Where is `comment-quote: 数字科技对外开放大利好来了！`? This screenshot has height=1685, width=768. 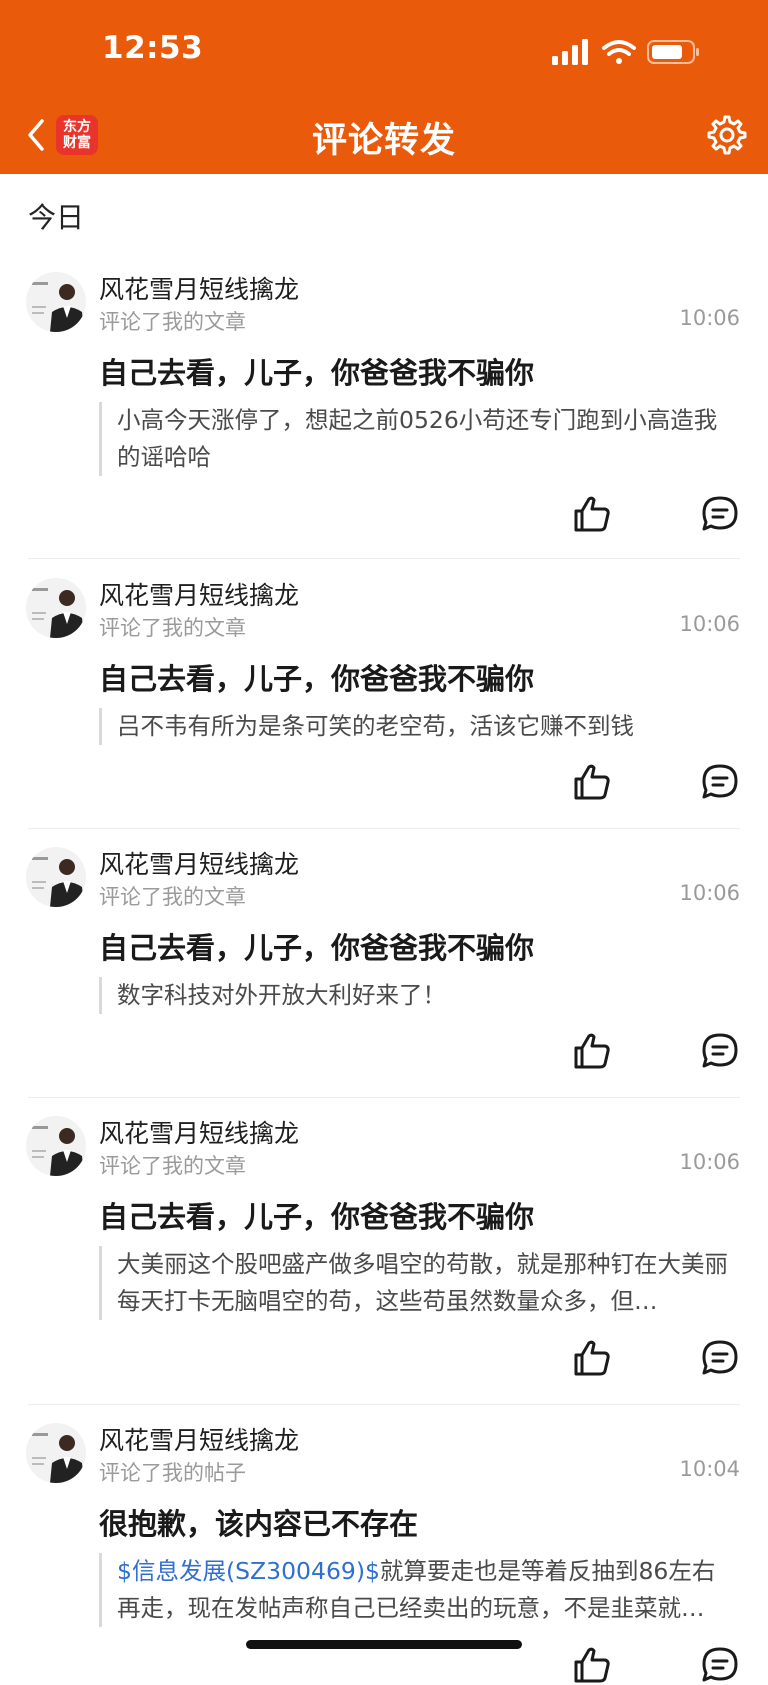 comment-quote: 数字科技对外开放大利好来了！ is located at coordinates (418, 995).